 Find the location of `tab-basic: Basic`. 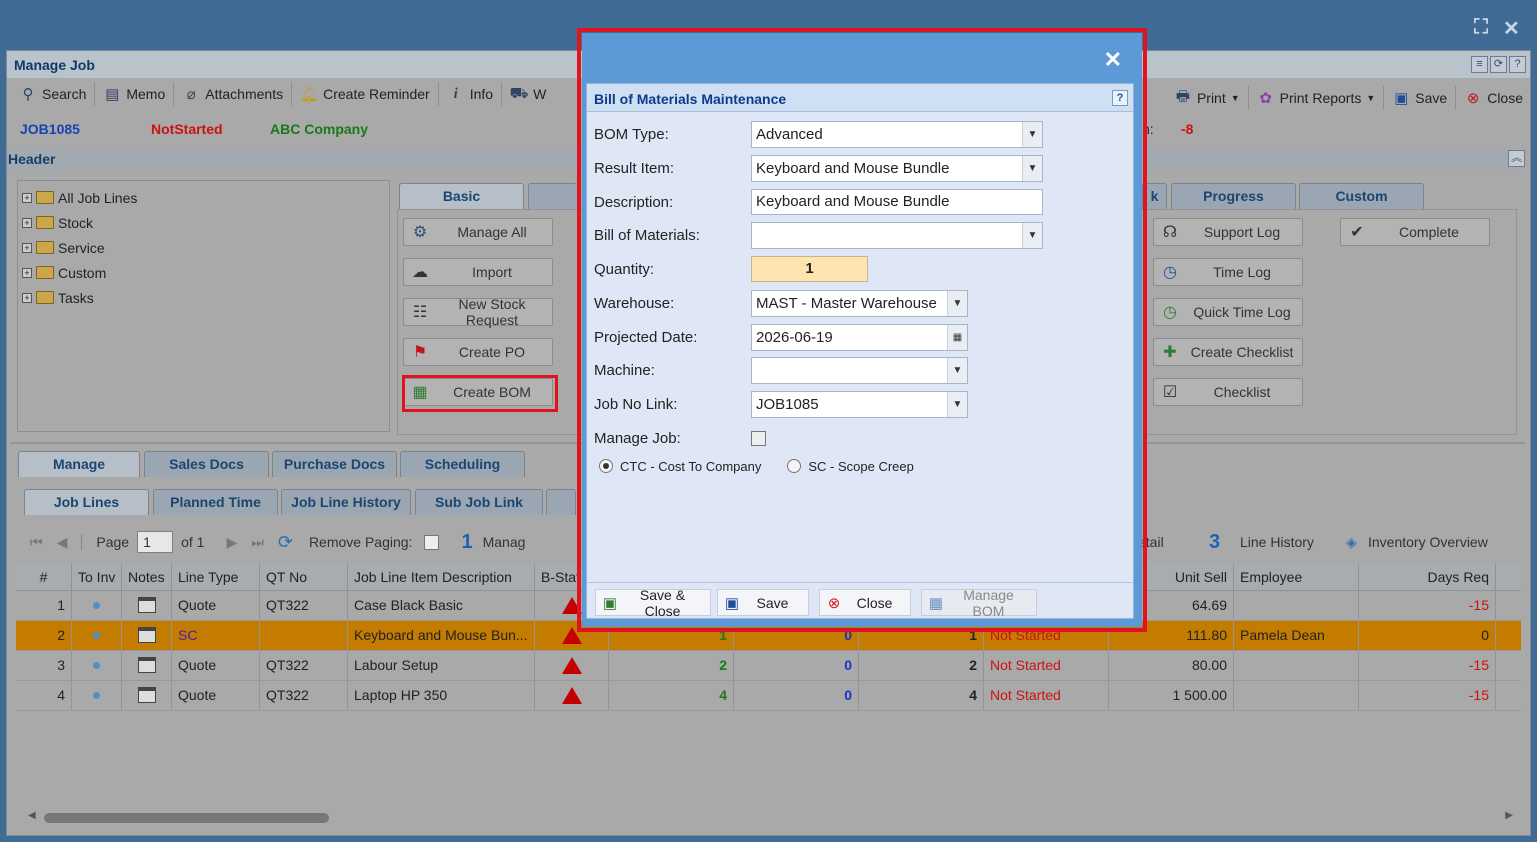

tab-basic: Basic is located at coordinates (461, 196).